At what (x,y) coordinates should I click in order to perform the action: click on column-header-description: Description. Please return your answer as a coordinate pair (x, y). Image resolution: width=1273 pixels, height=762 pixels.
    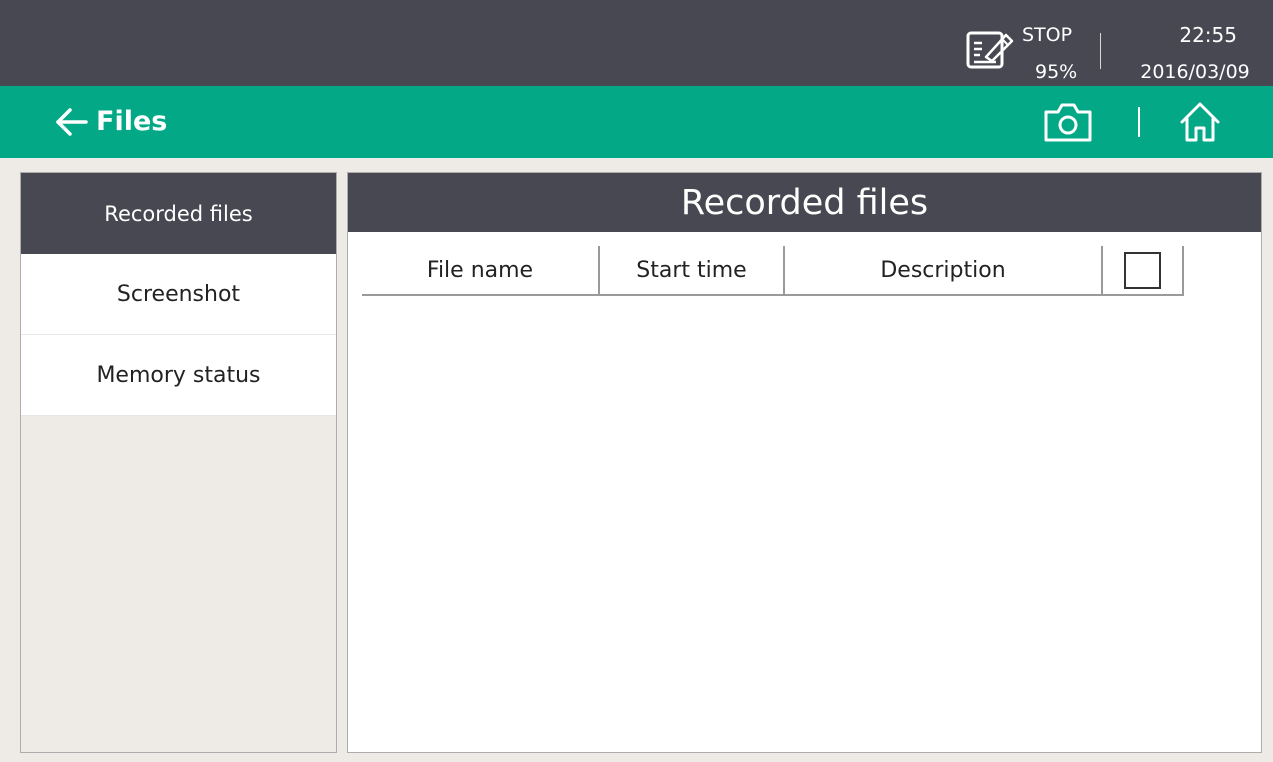
    Looking at the image, I should click on (944, 270).